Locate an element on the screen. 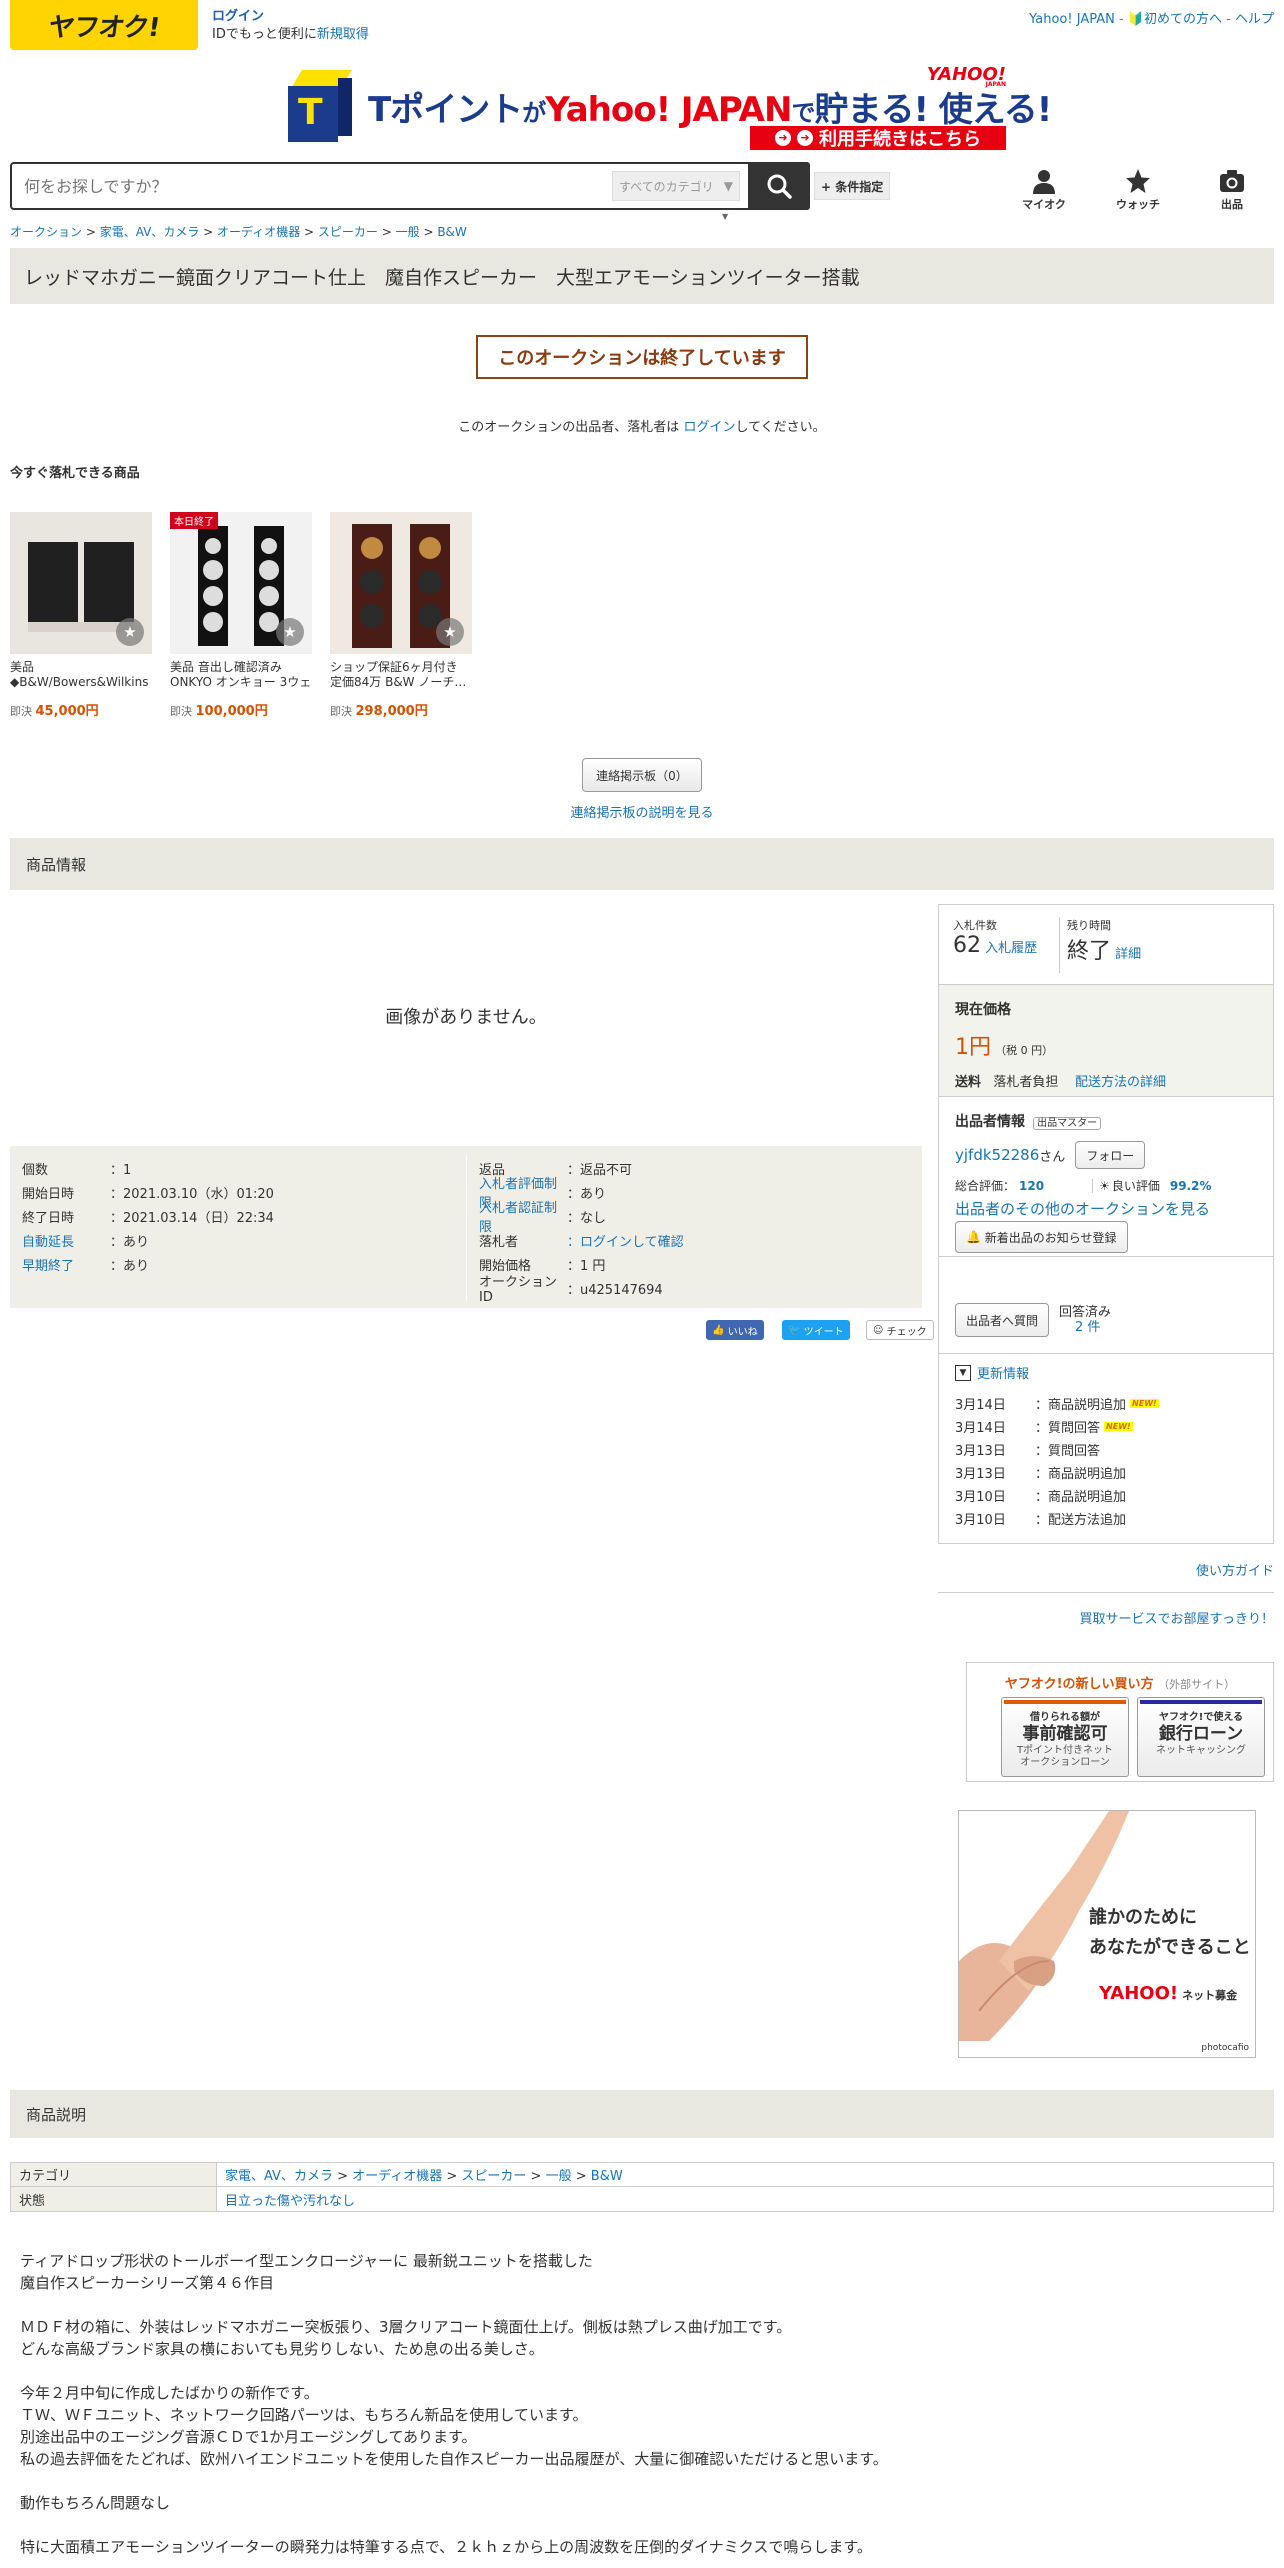 This screenshot has width=1284, height=2568. breadcrumb-item: オーディオ機器 is located at coordinates (258, 232).